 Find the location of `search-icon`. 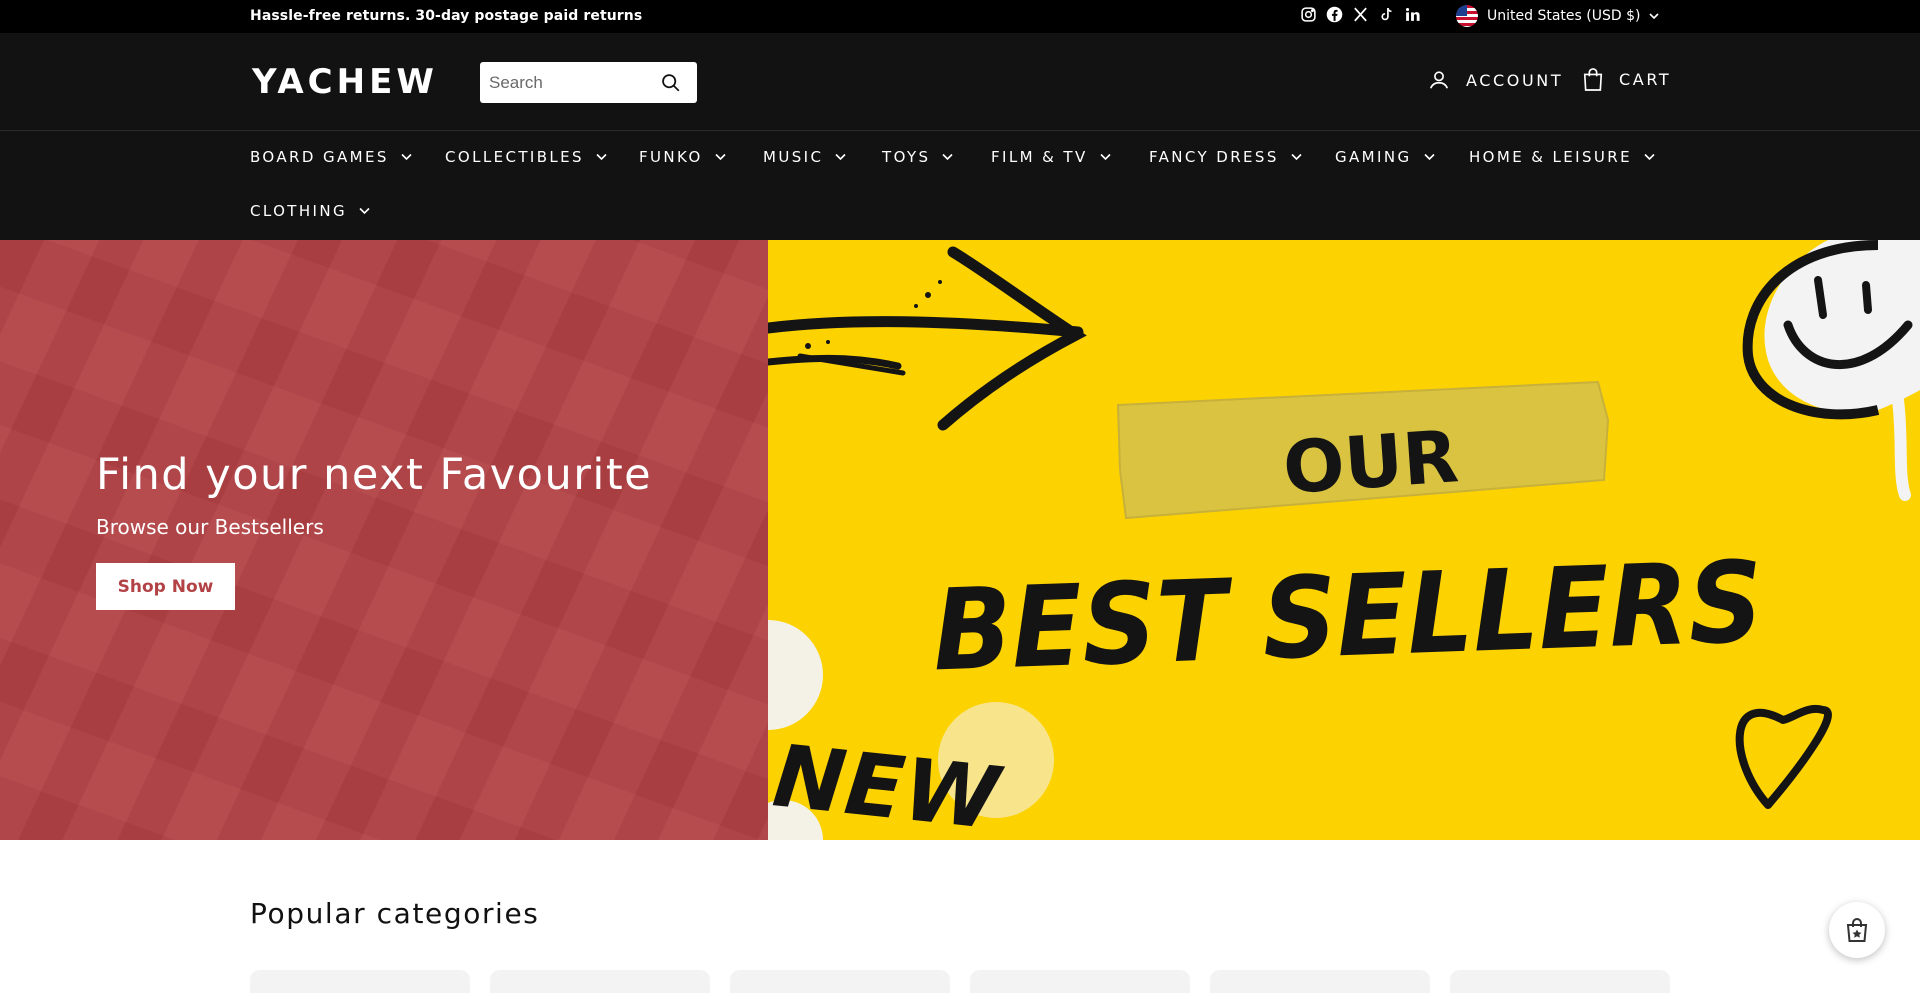

search-icon is located at coordinates (670, 82).